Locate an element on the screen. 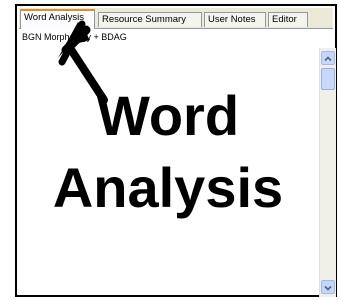 Image resolution: width=341 pixels, height=300 pixels. scroll-thumb is located at coordinates (328, 79).